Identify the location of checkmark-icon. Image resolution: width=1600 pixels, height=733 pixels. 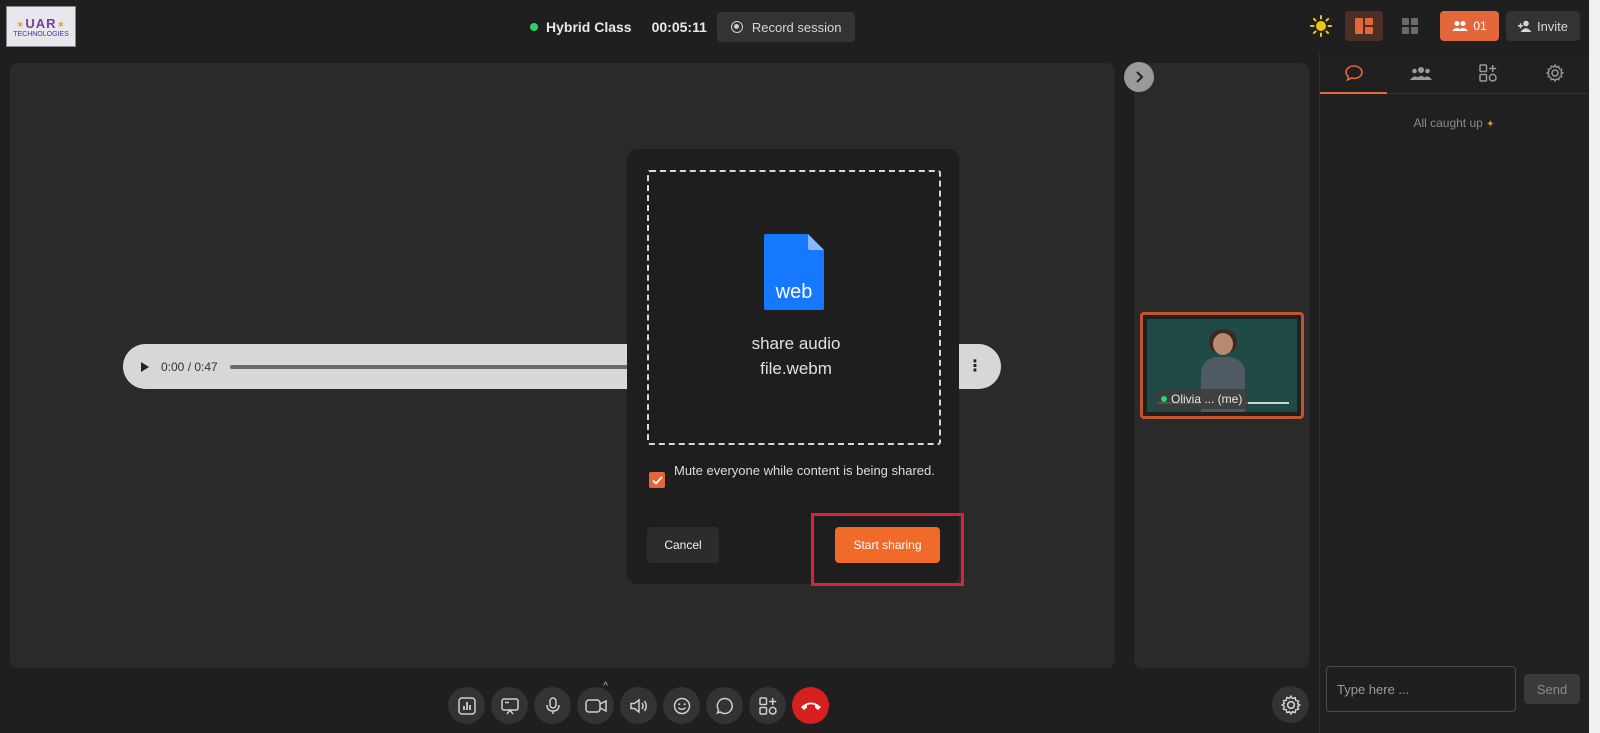
(657, 480).